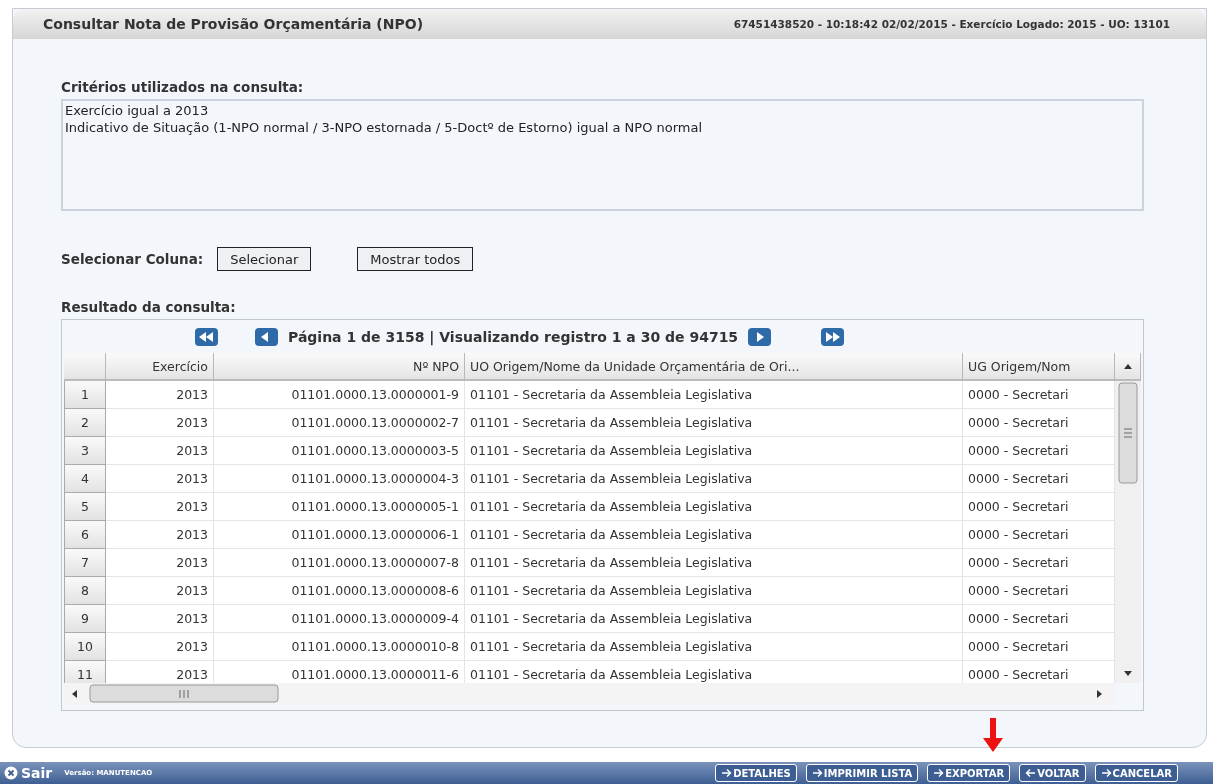 This screenshot has height=784, width=1213. I want to click on pagination-text: Página 1 de 3158 | Visualizando registro 1 a 30 de 94715, so click(513, 336).